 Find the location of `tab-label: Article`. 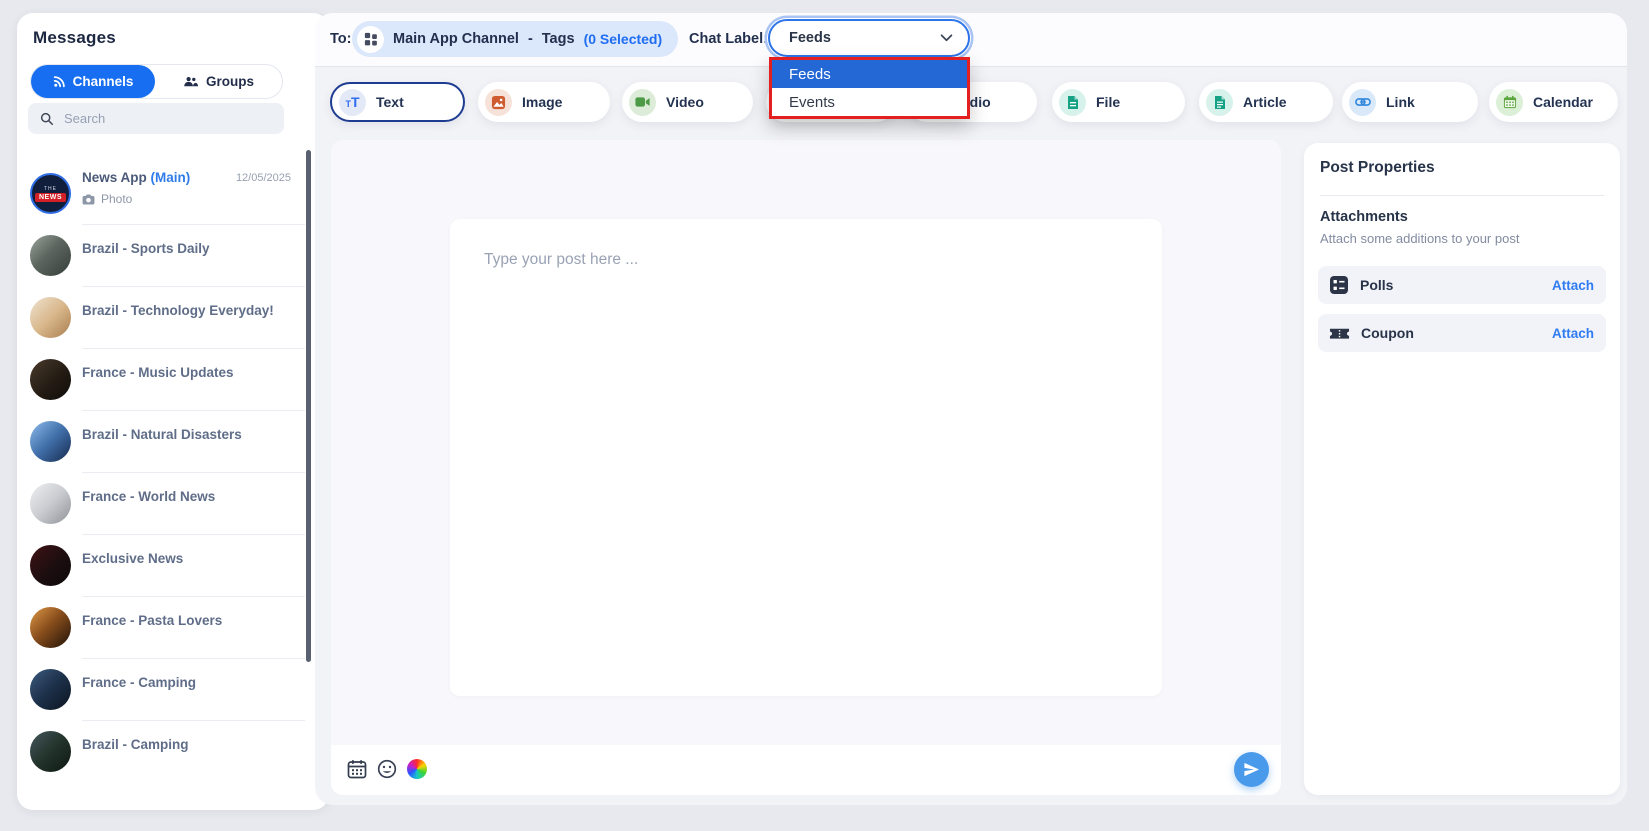

tab-label: Article is located at coordinates (1265, 102).